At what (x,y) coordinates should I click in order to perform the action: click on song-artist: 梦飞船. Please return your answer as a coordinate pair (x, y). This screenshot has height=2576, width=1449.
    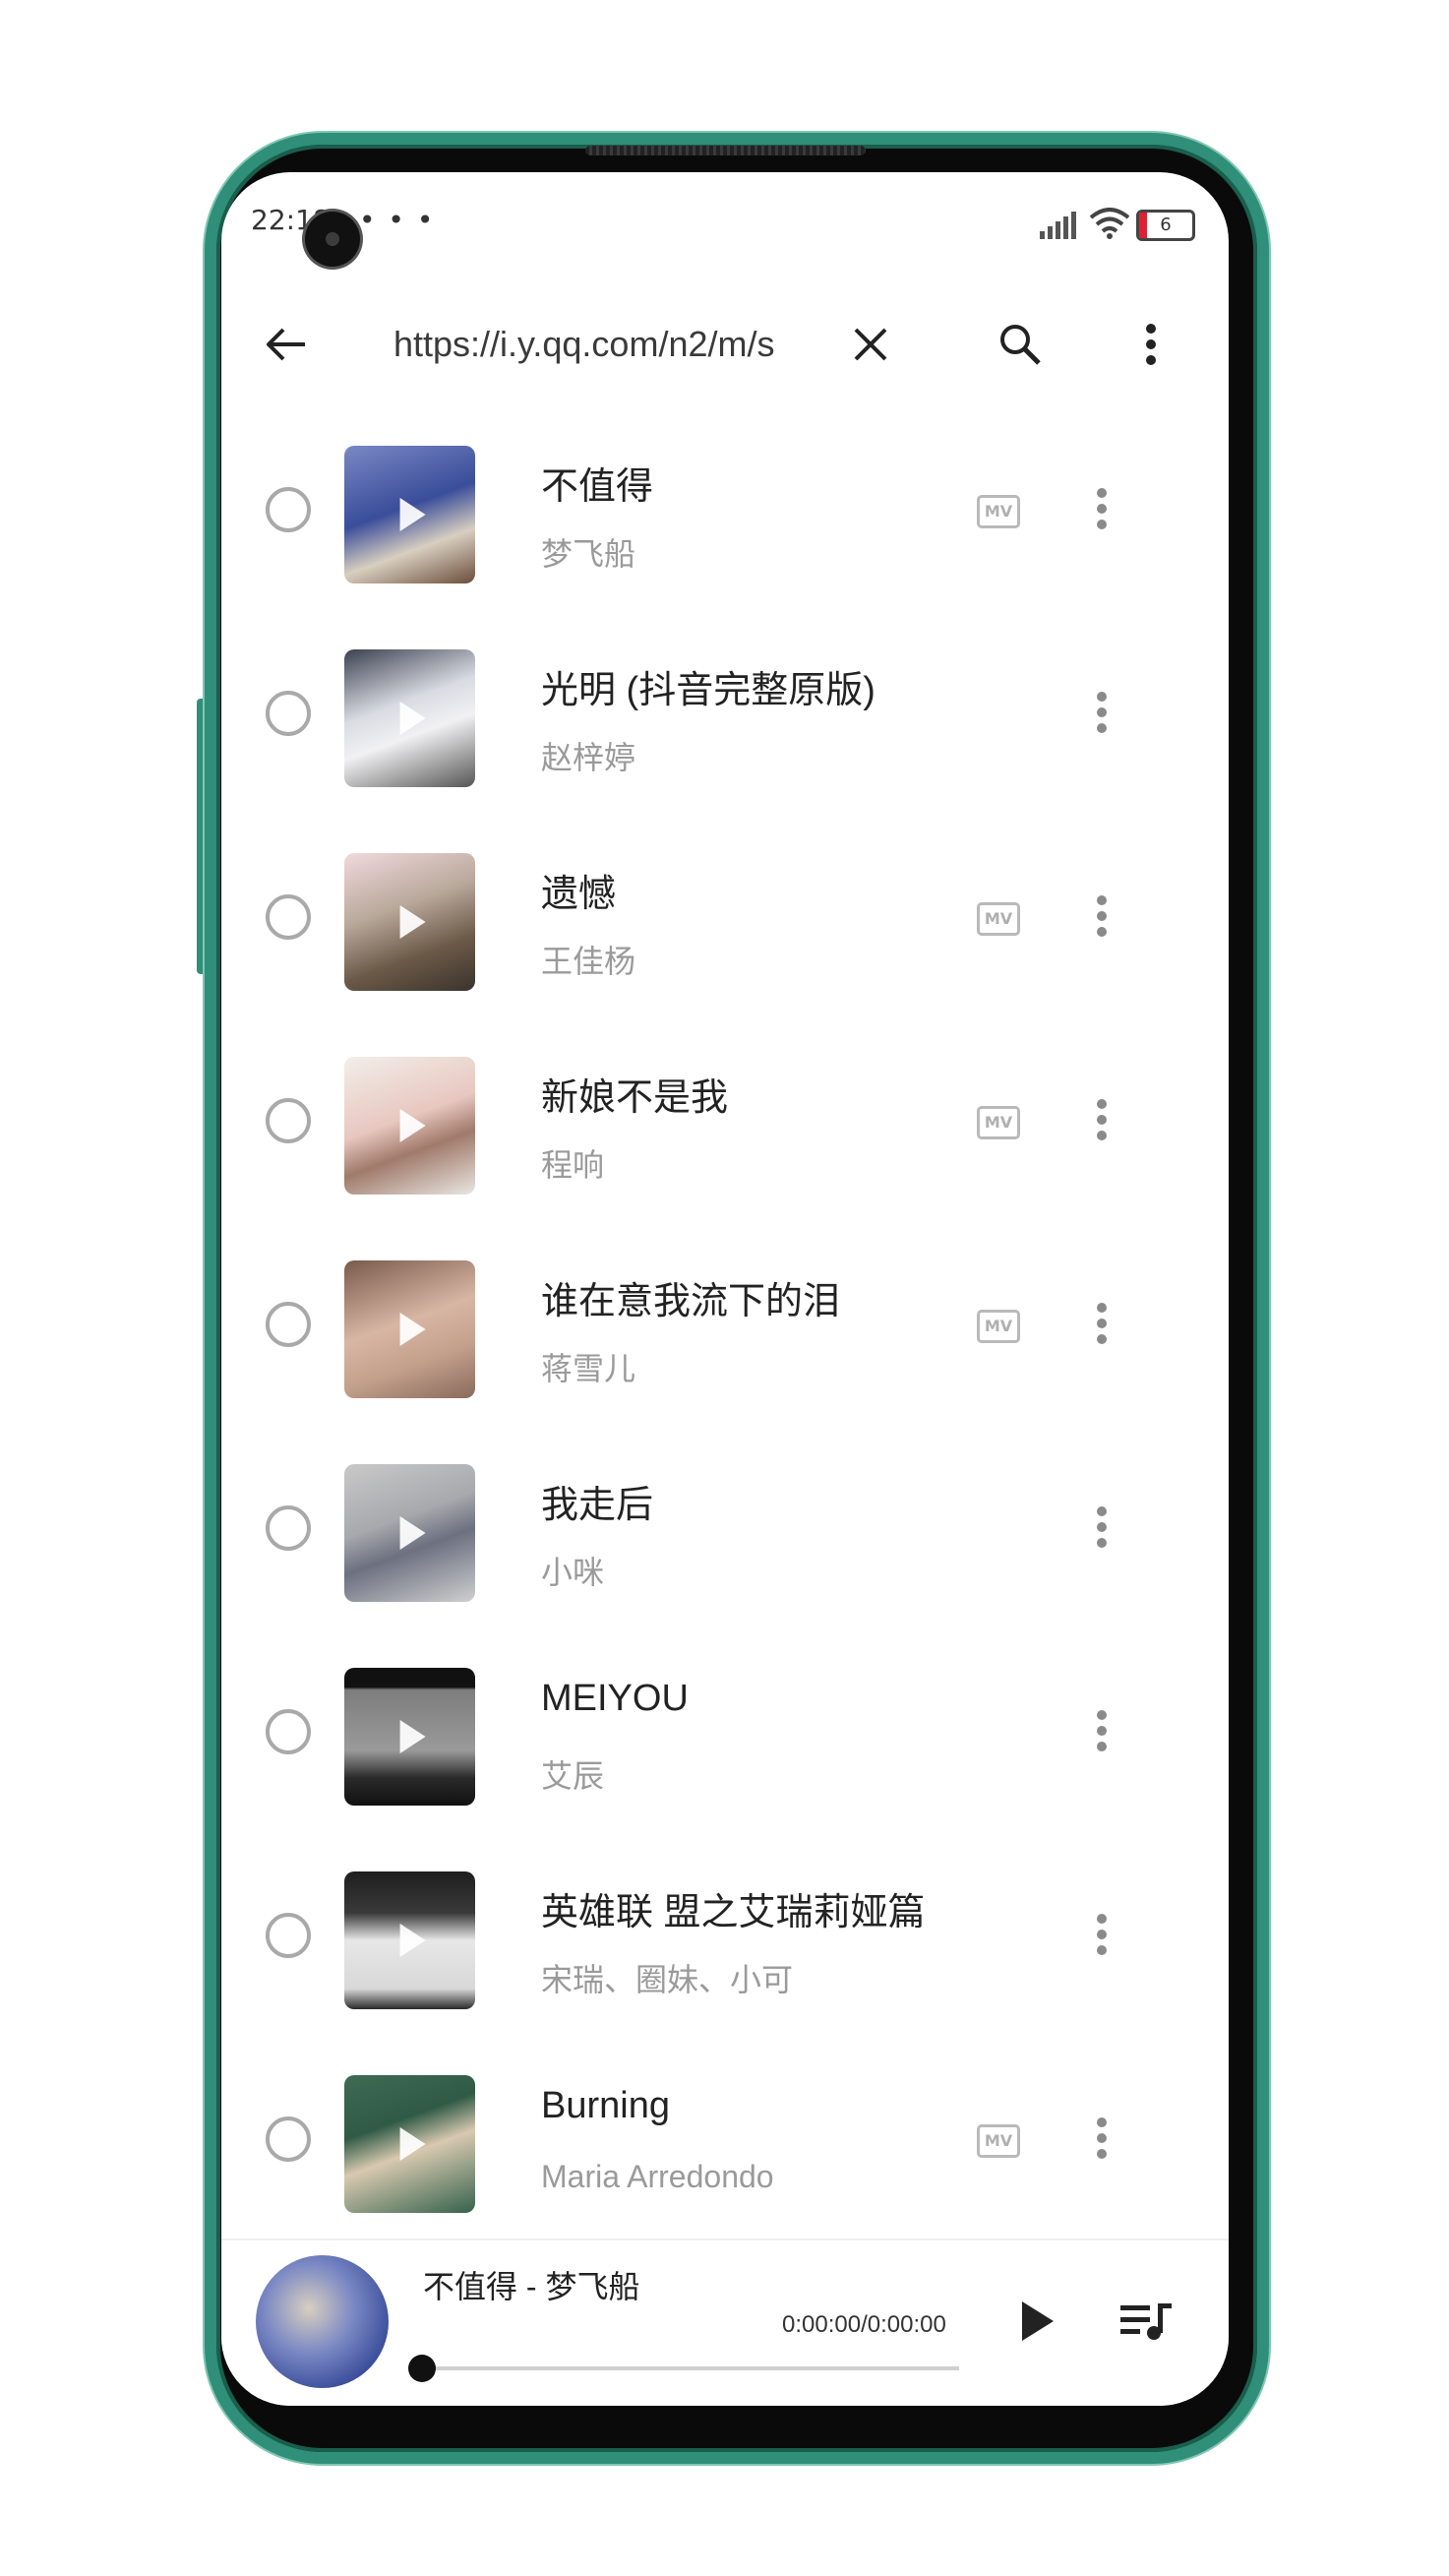
    Looking at the image, I should click on (589, 554).